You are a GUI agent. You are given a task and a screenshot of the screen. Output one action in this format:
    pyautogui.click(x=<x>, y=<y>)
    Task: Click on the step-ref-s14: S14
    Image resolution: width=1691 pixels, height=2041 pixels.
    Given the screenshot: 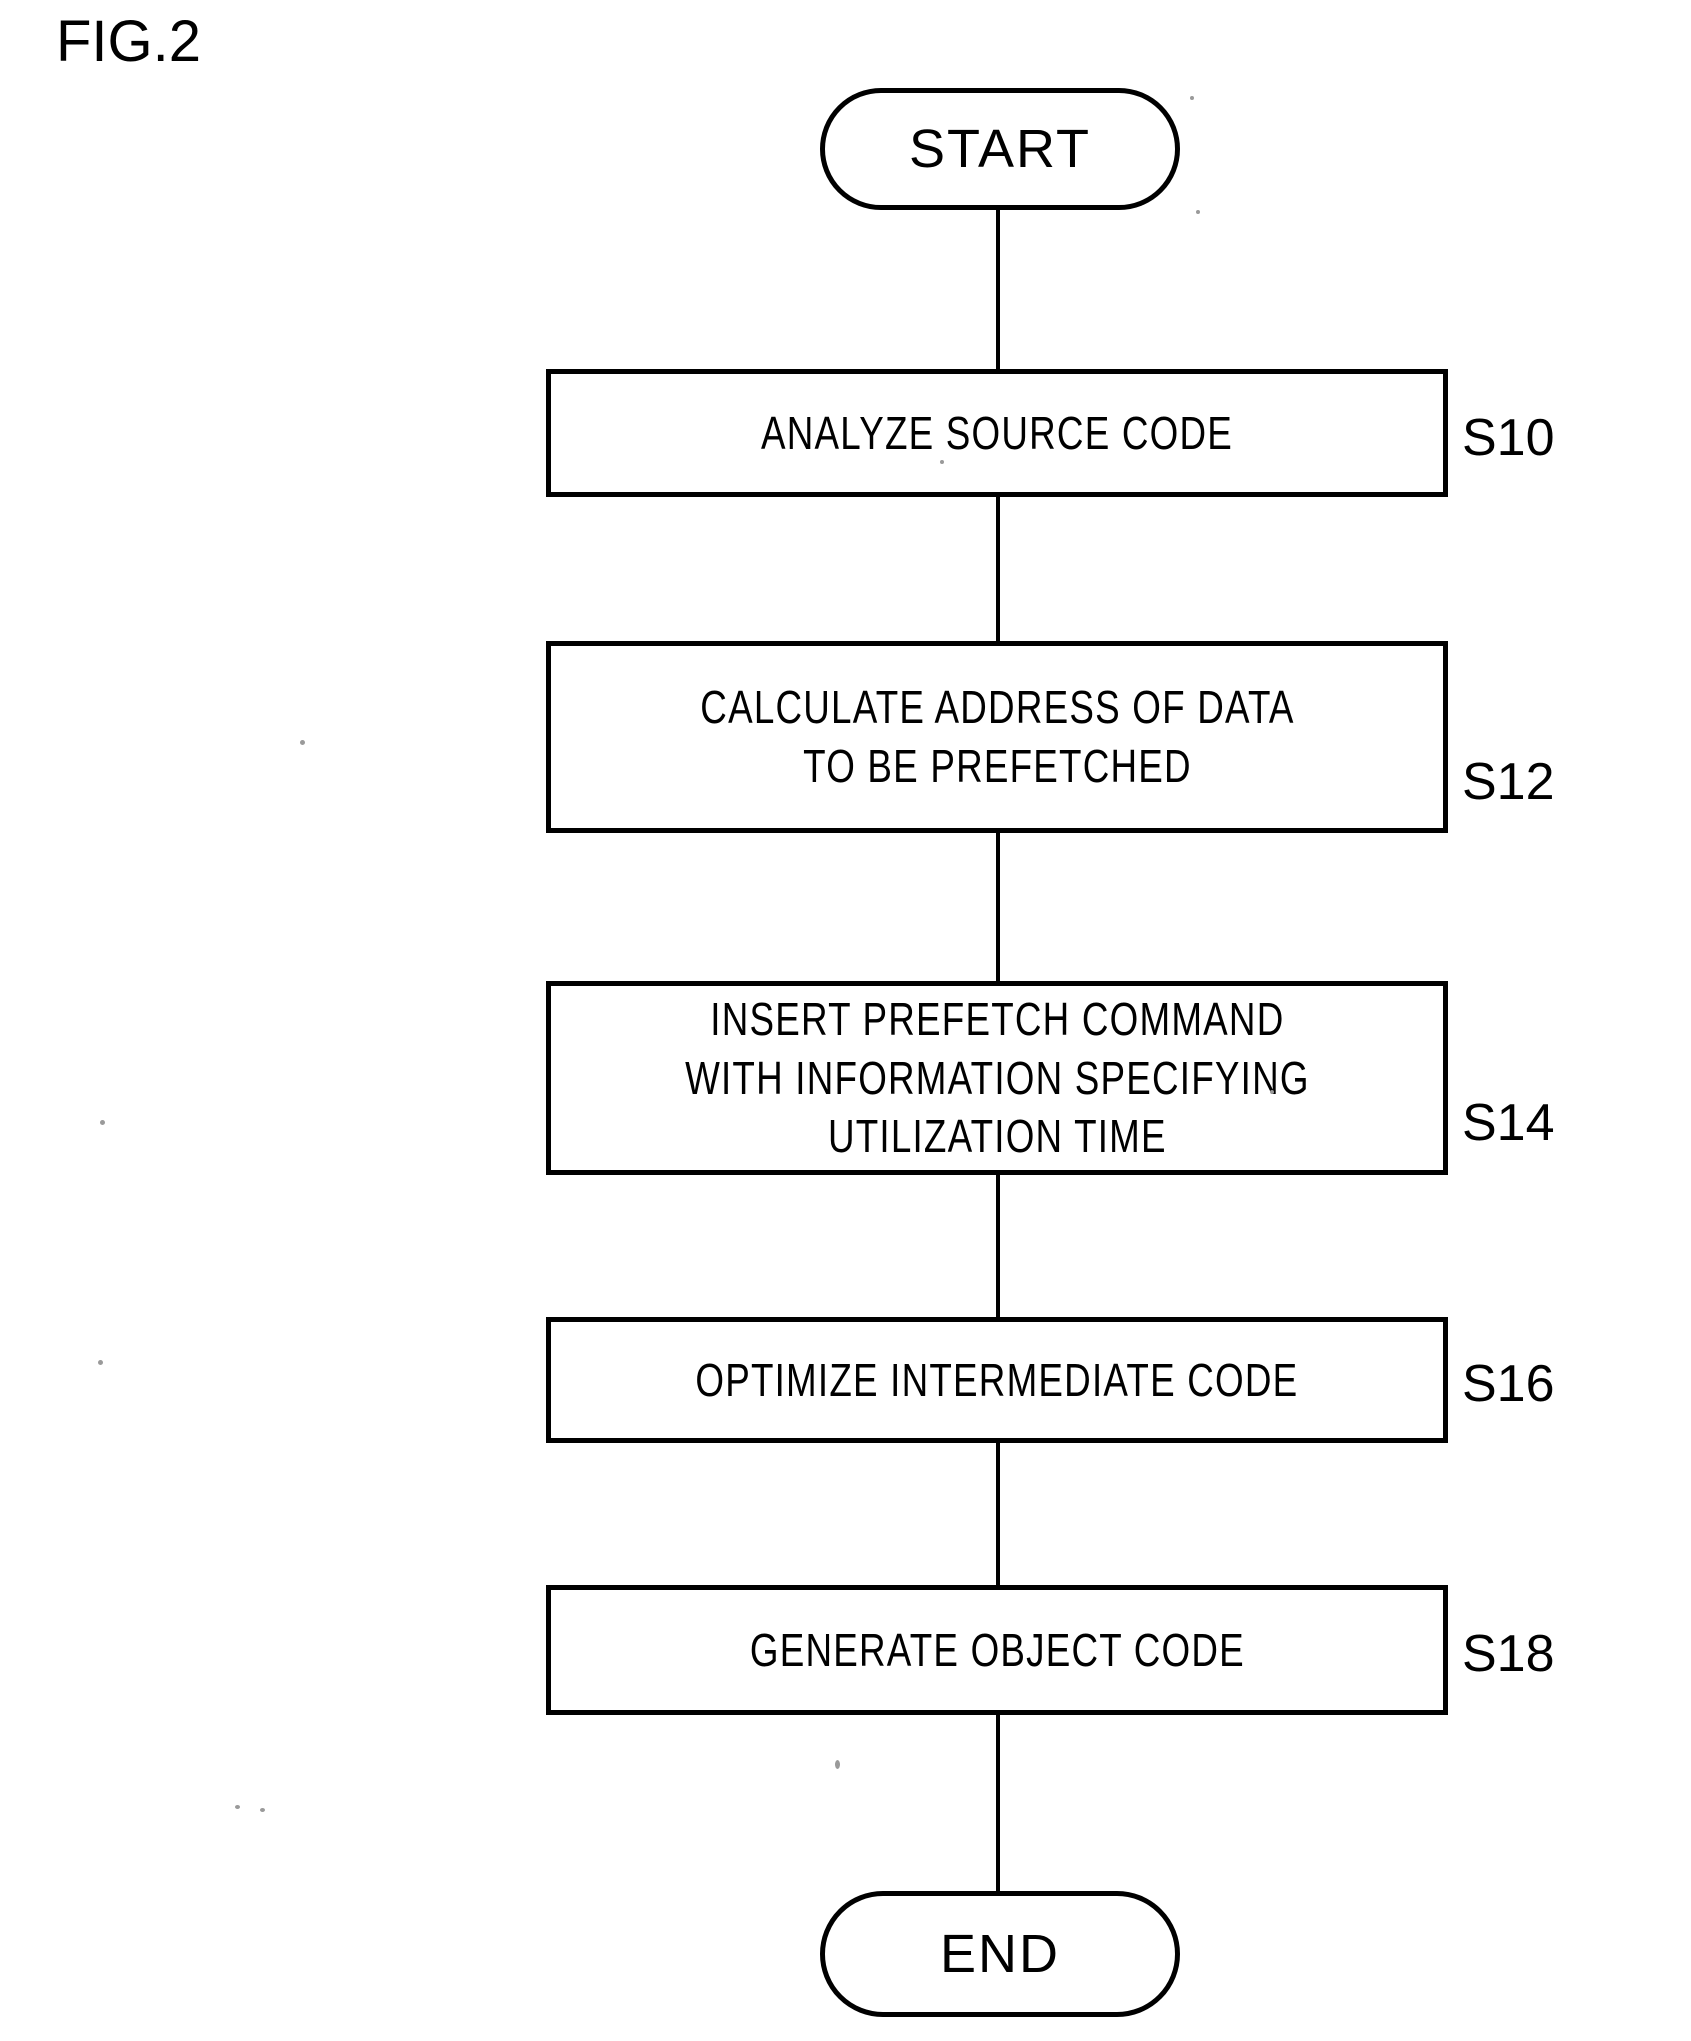 What is the action you would take?
    pyautogui.click(x=1508, y=1123)
    